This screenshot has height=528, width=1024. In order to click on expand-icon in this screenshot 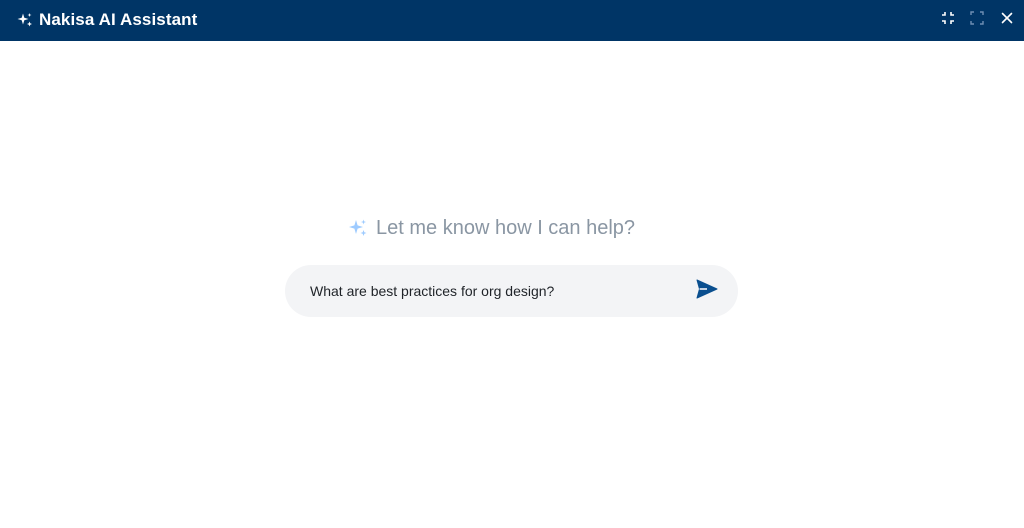, I will do `click(977, 20)`.